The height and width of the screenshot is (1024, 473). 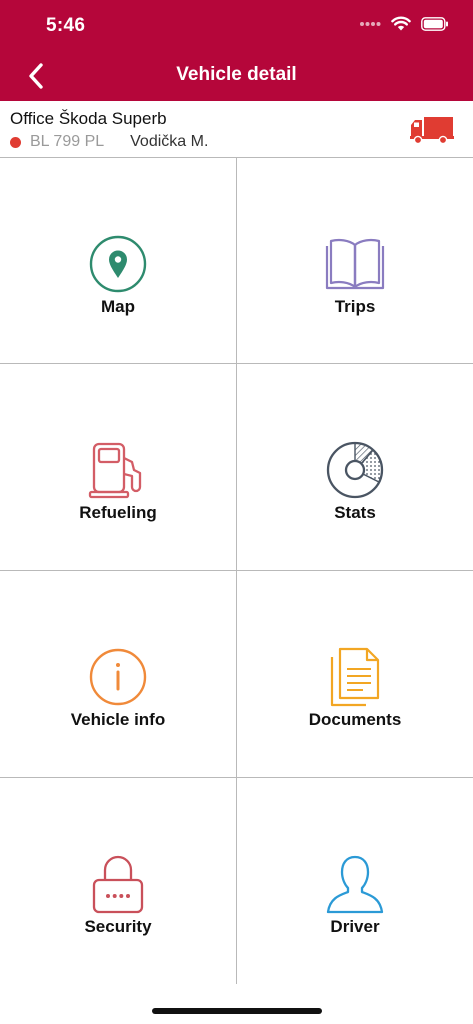 I want to click on tile-driver: Driver, so click(x=355, y=881).